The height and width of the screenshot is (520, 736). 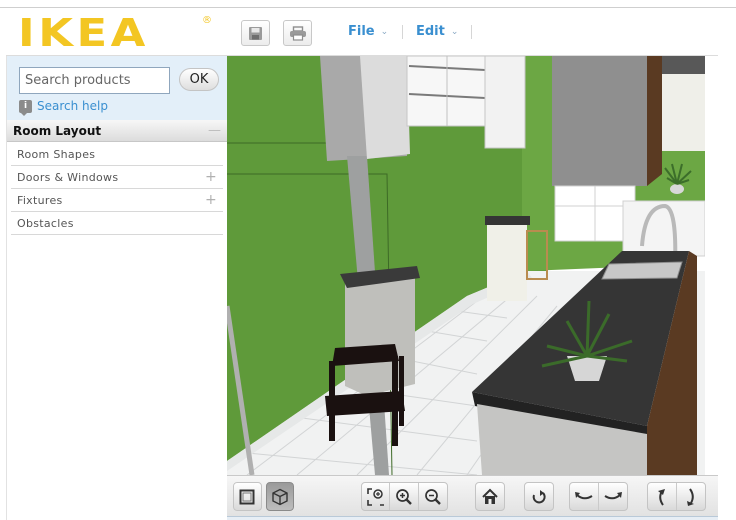 I want to click on window-top-border, so click(x=368, y=4).